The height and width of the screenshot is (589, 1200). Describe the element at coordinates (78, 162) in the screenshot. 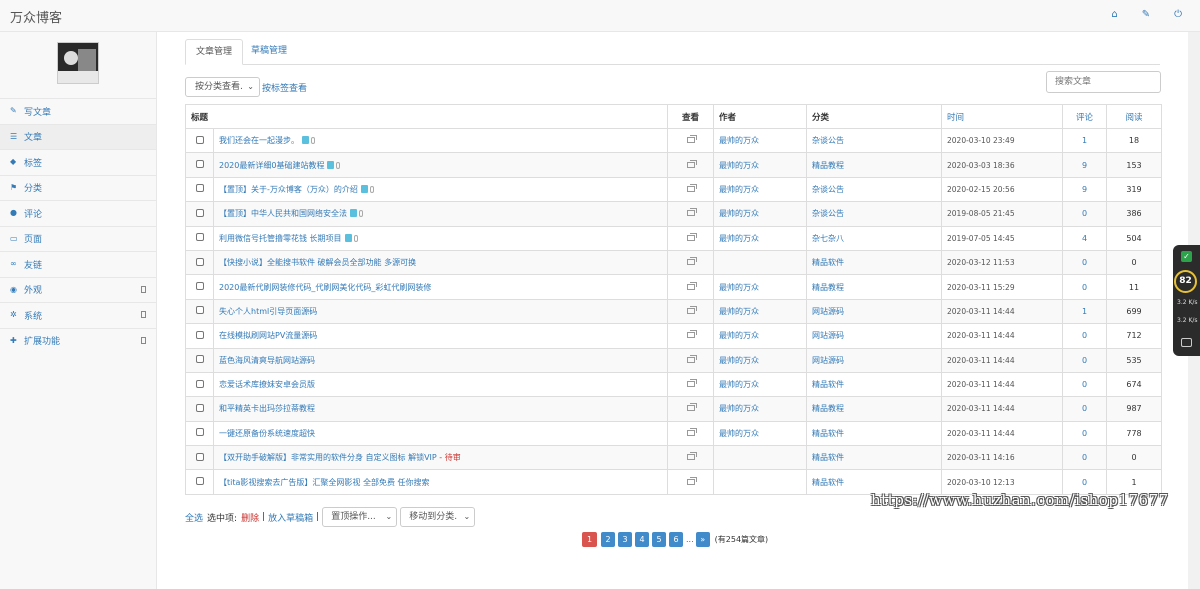

I see `sidebar-item: ◆ 标签` at that location.